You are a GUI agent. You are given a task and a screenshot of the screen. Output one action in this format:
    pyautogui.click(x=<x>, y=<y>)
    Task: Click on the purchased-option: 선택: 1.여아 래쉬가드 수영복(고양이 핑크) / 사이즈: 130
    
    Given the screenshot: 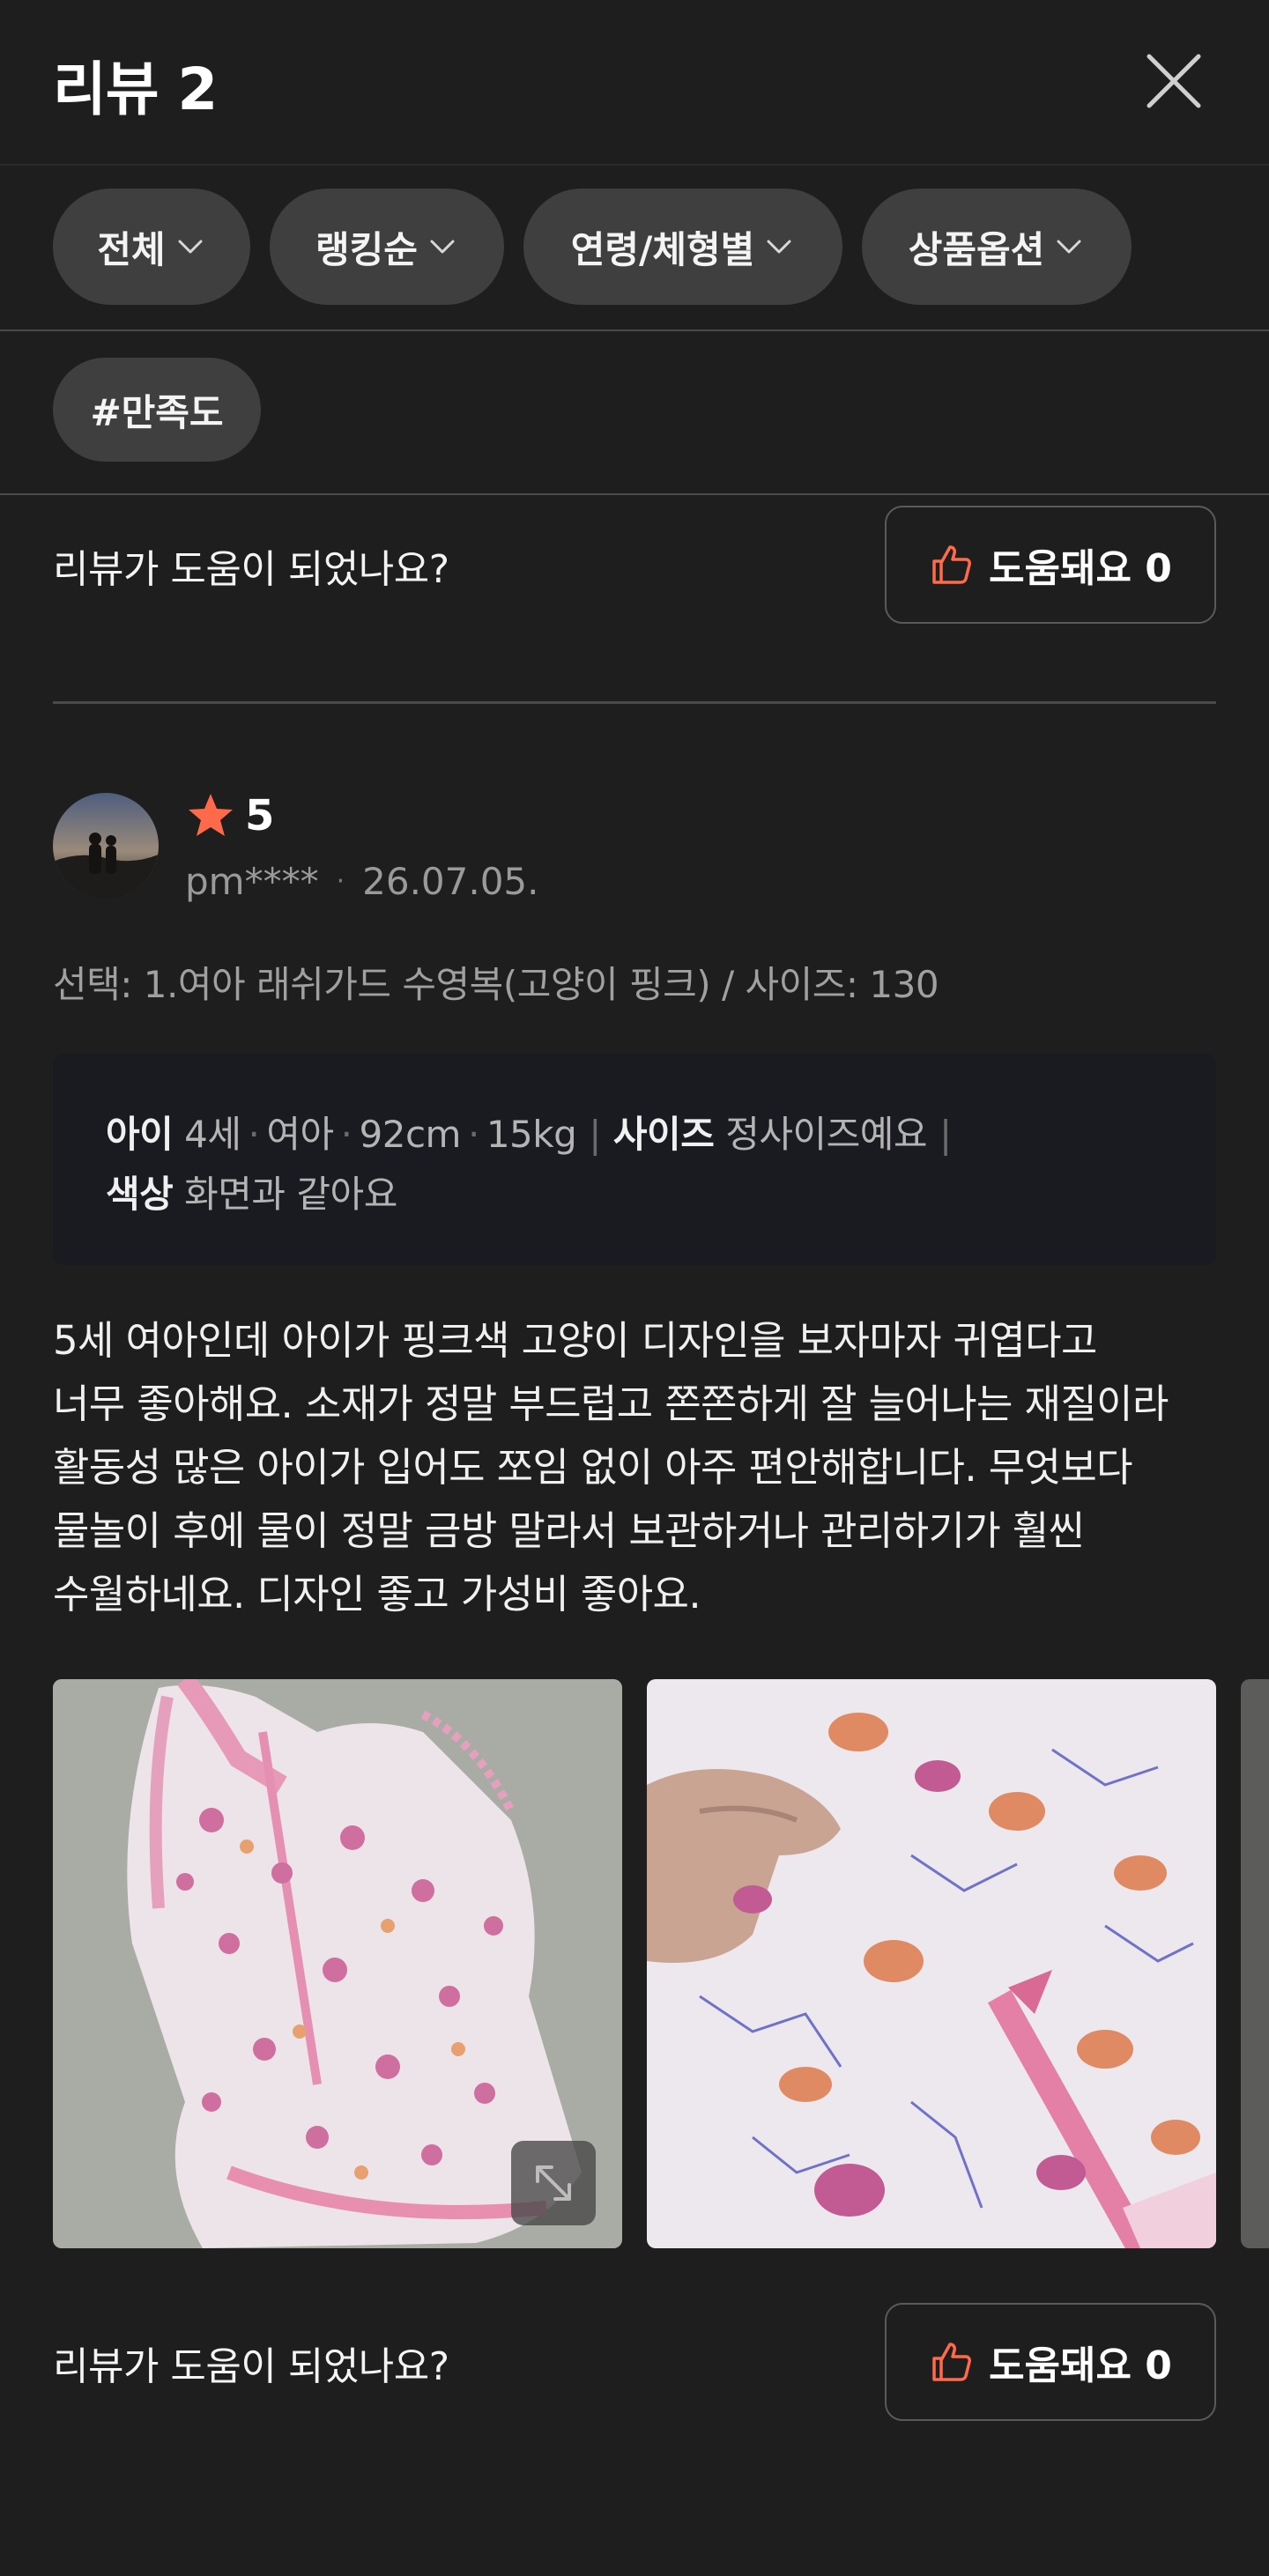 What is the action you would take?
    pyautogui.click(x=496, y=985)
    